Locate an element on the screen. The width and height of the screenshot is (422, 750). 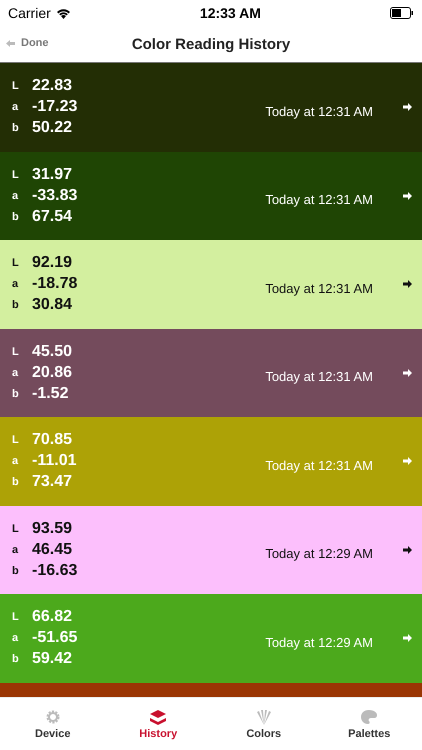
carrier-label: Carrier is located at coordinates (29, 13).